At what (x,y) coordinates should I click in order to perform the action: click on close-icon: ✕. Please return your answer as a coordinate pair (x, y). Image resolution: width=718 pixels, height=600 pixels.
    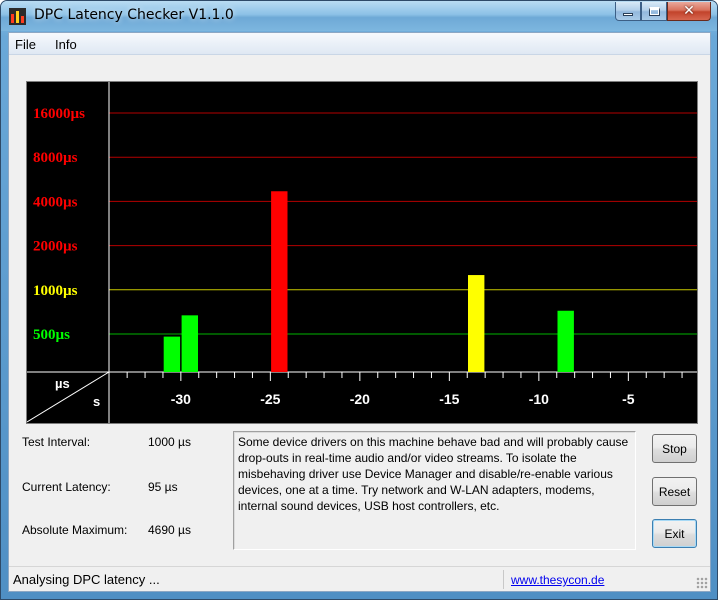
    Looking at the image, I should click on (689, 11).